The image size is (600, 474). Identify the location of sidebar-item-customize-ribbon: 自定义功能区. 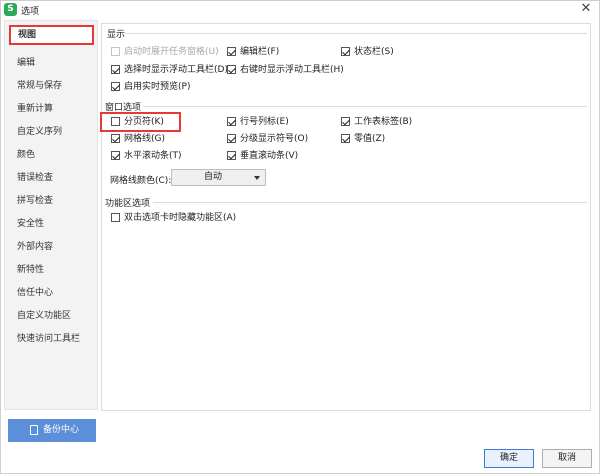
(44, 314).